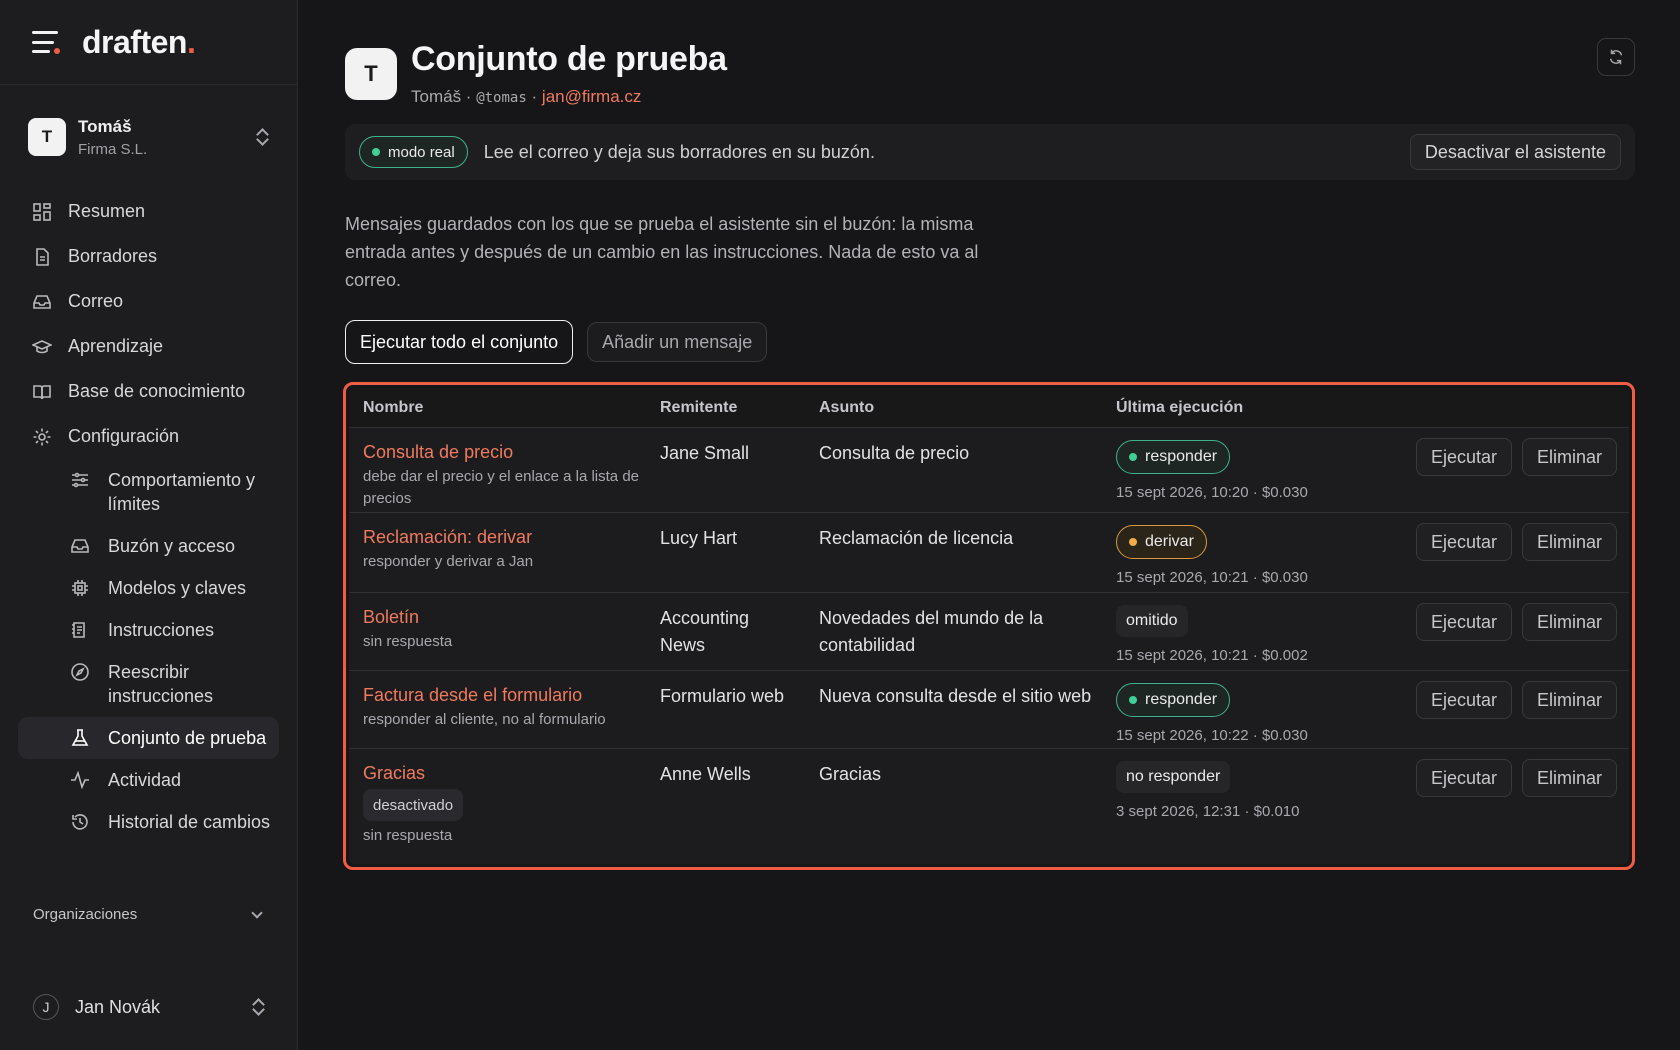 The width and height of the screenshot is (1680, 1050). Describe the element at coordinates (850, 774) in the screenshot. I see `subject-cell: Gracias` at that location.